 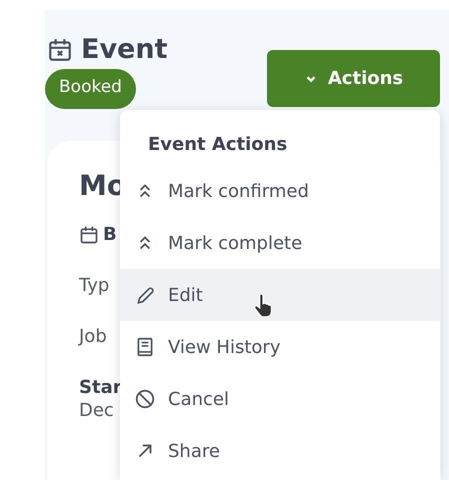 What do you see at coordinates (96, 410) in the screenshot?
I see `field-label: Dec` at bounding box center [96, 410].